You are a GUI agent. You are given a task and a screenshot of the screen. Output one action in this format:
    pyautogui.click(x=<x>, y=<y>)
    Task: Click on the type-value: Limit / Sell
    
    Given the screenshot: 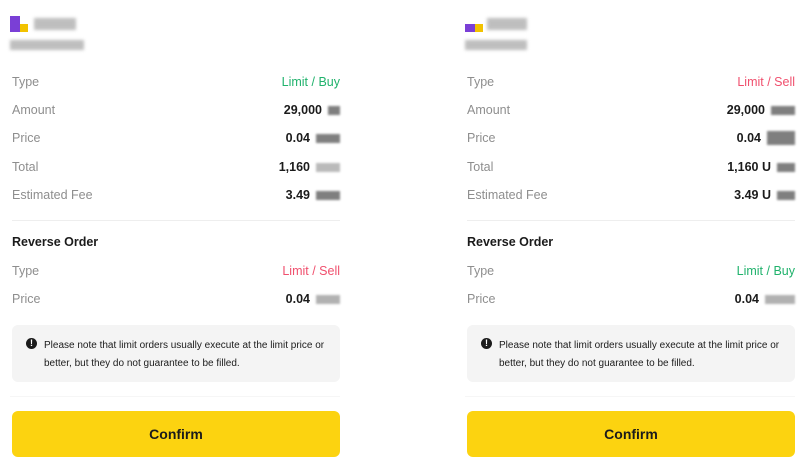 What is the action you would take?
    pyautogui.click(x=766, y=82)
    